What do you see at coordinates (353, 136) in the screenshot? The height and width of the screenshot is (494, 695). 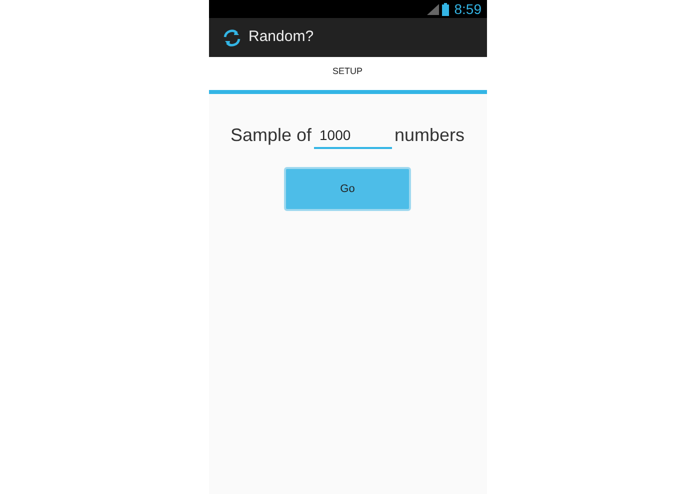 I see `sample-size-field: 1000` at bounding box center [353, 136].